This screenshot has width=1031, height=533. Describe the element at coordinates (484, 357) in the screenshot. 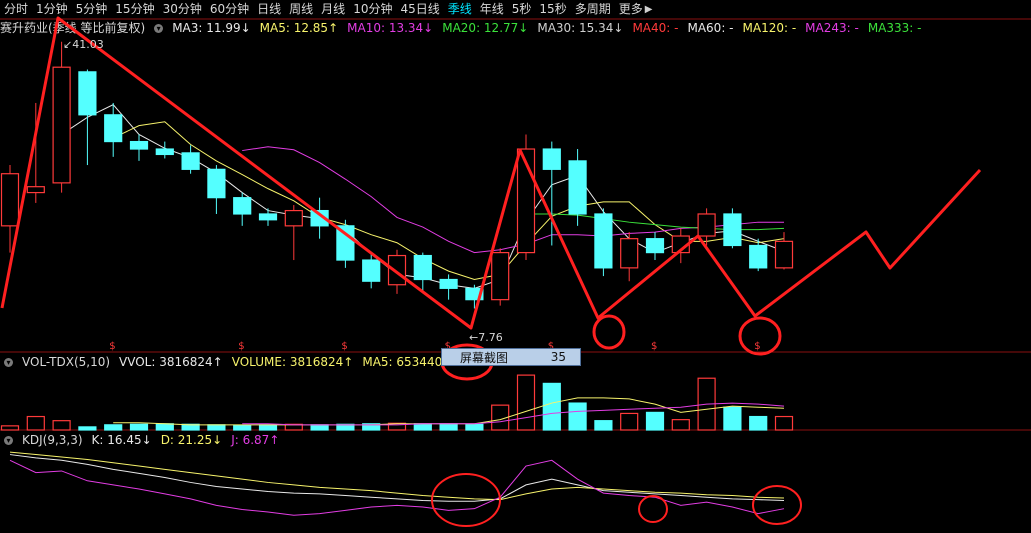

I see `screenshot-label: 屏幕截图` at that location.